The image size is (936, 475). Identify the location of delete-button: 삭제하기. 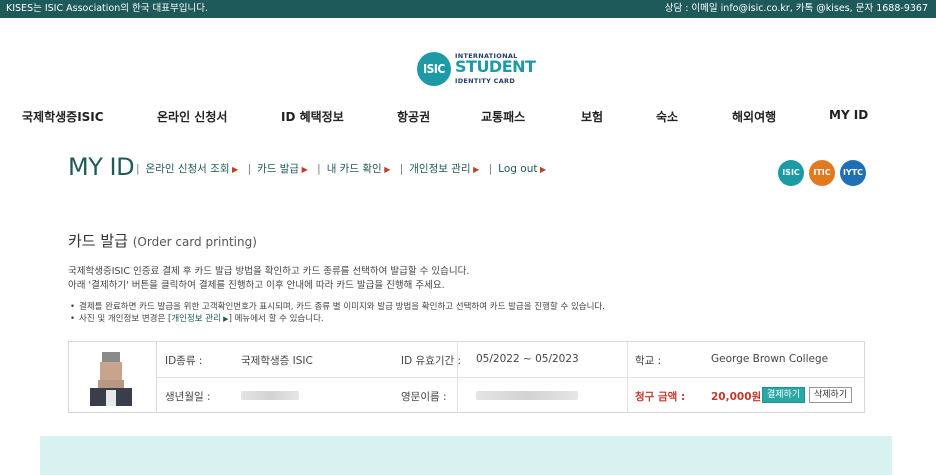
(831, 395).